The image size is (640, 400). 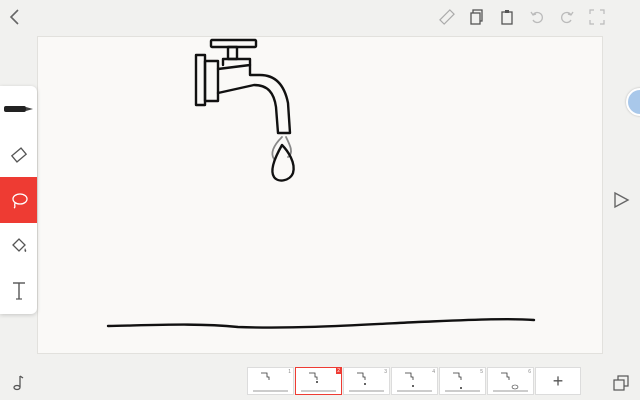 I want to click on back-icon, so click(x=15, y=17).